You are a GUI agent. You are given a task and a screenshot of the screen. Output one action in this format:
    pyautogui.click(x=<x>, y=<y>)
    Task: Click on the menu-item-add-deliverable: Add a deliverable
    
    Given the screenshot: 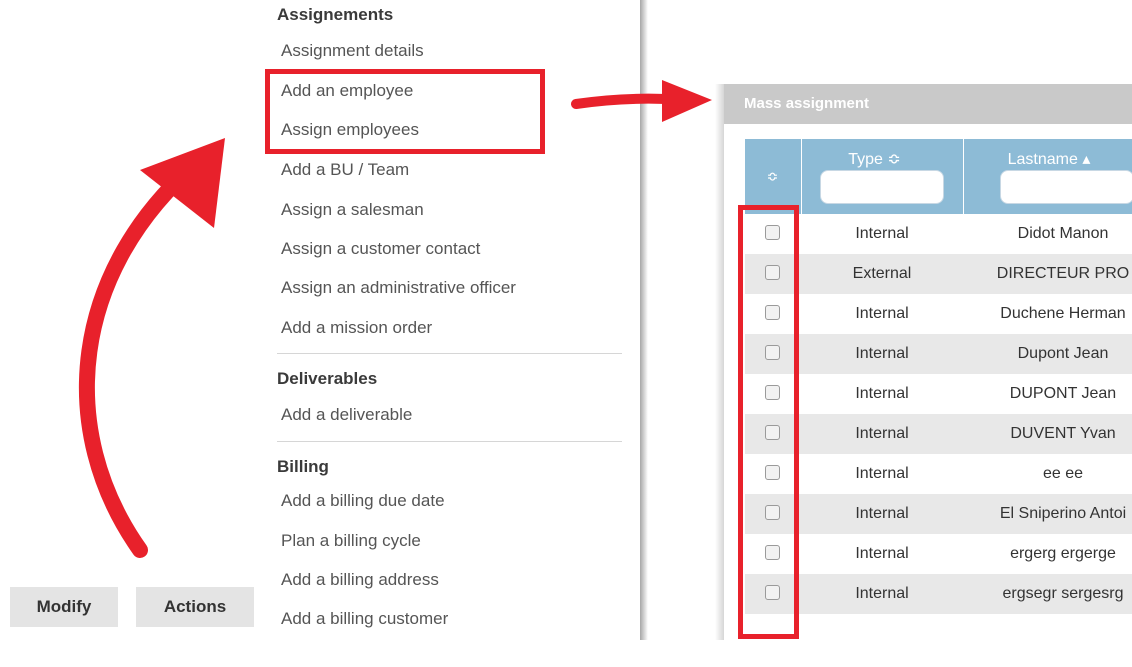 What is the action you would take?
    pyautogui.click(x=346, y=415)
    